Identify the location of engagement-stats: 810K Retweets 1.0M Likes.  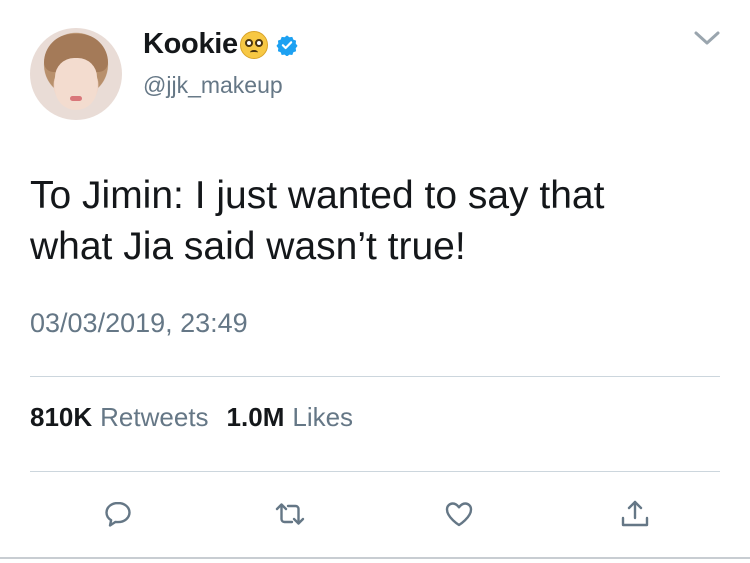
(196, 417).